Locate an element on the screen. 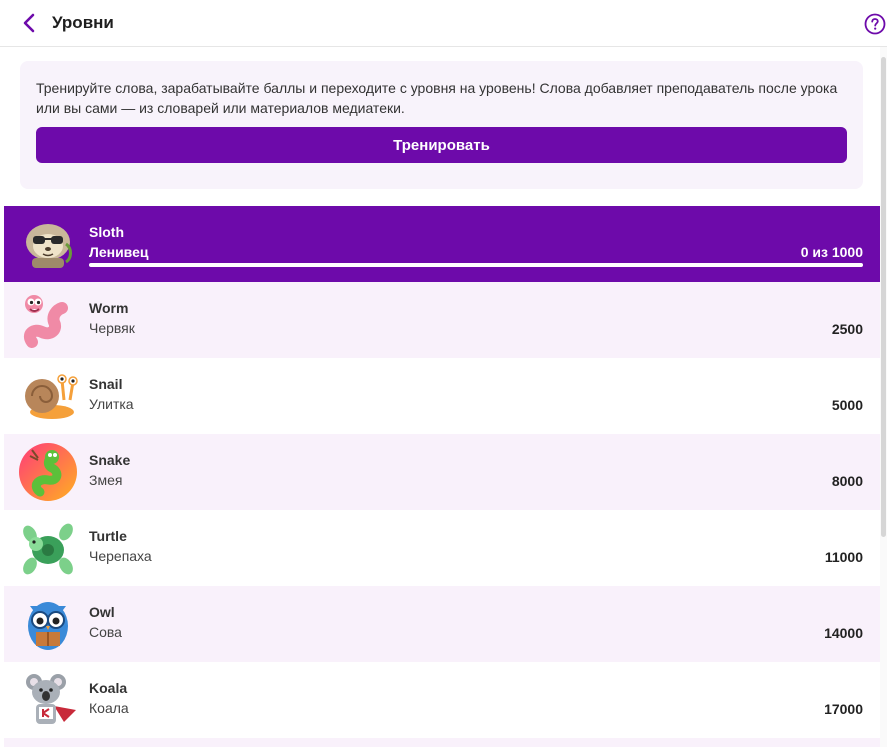 The image size is (887, 747). level-row-current: Sloth Ленивец 0 из 1000 is located at coordinates (442, 244).